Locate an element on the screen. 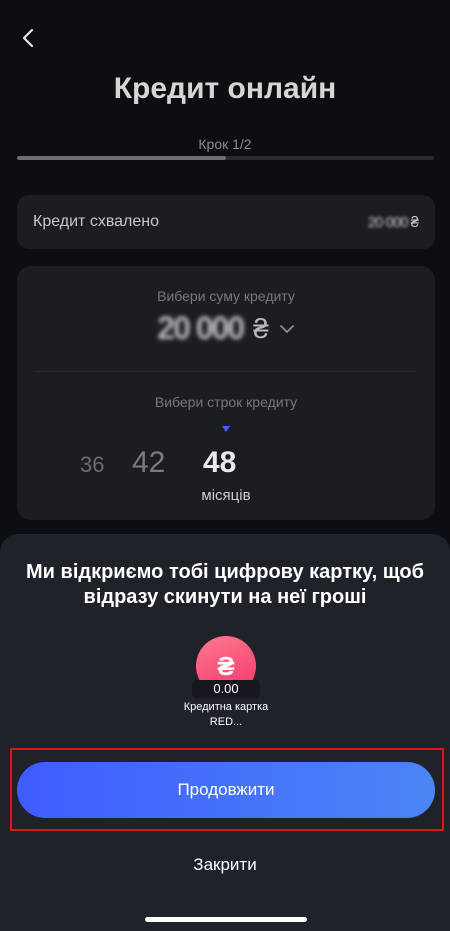 Image resolution: width=450 pixels, height=931 pixels. chevron-left-icon is located at coordinates (28, 38).